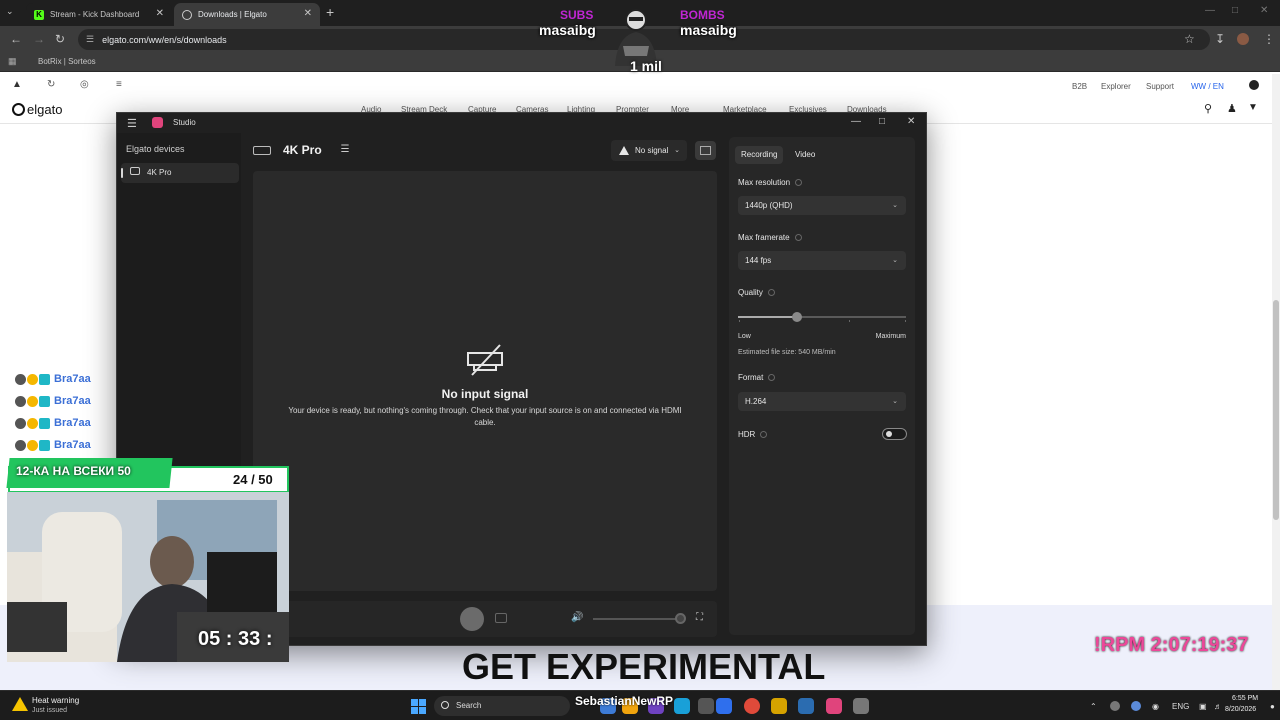  Describe the element at coordinates (758, 260) in the screenshot. I see `select-value: 144 fps` at that location.